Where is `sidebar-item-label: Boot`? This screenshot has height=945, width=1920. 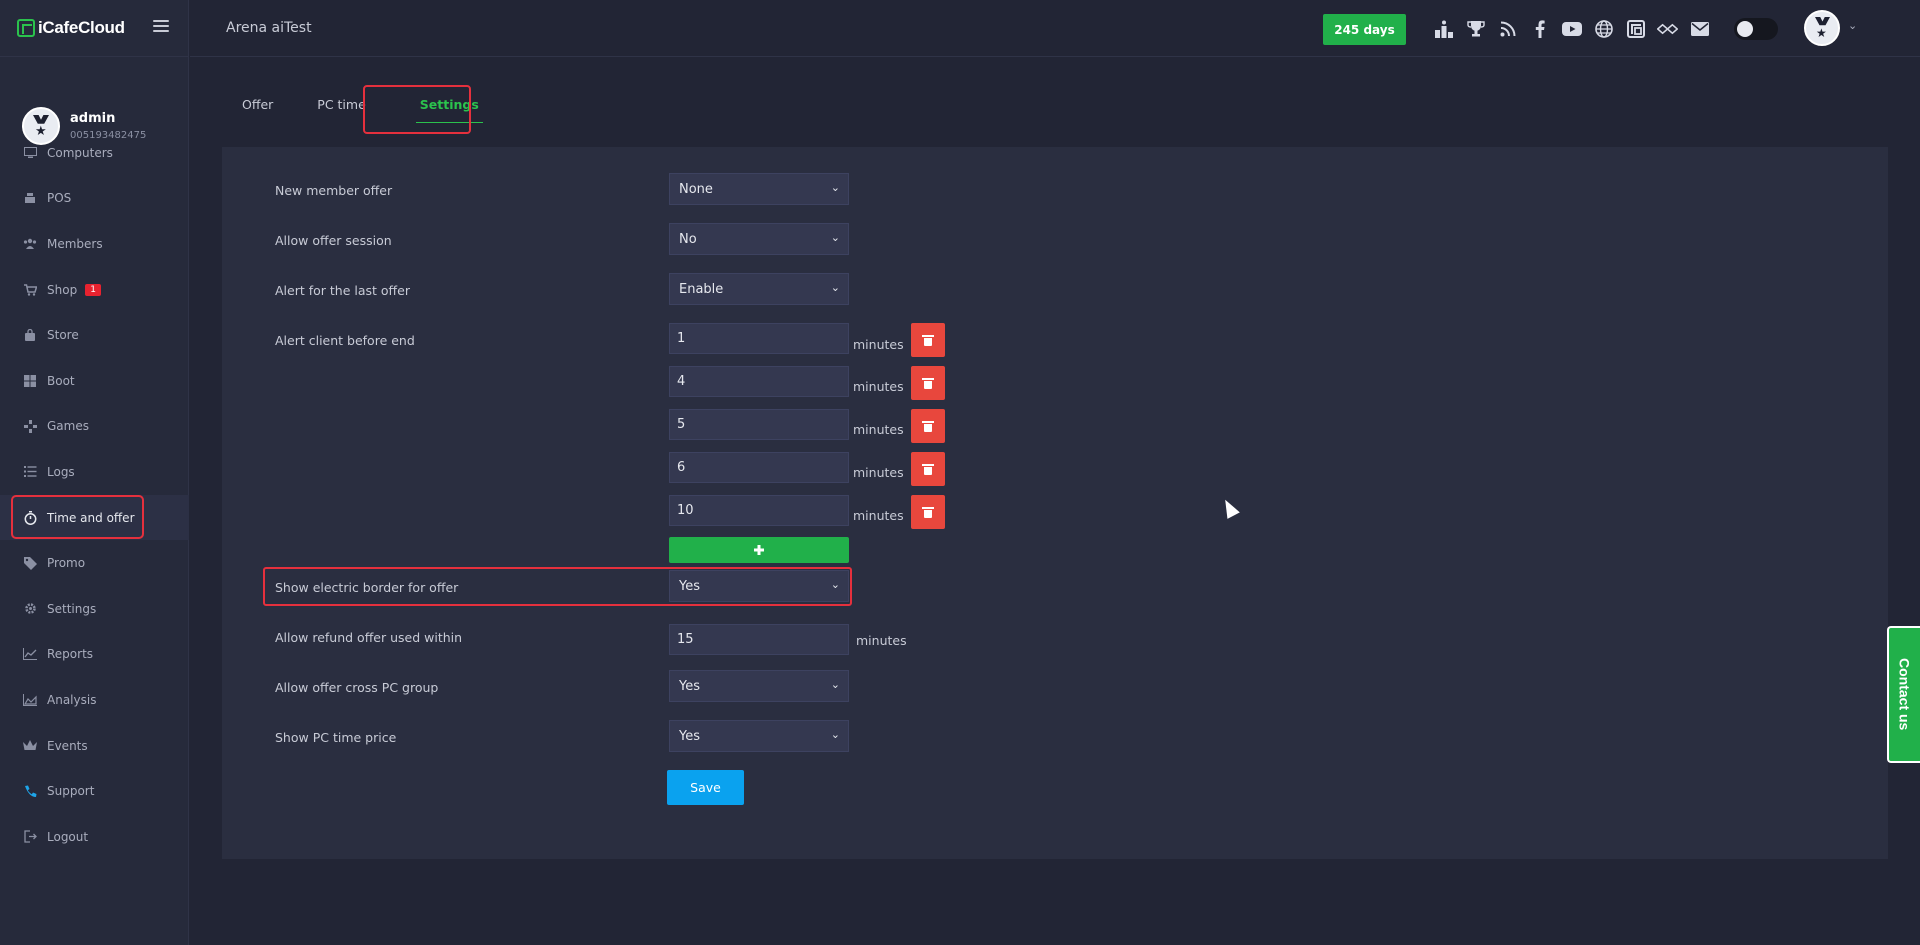 sidebar-item-label: Boot is located at coordinates (61, 380).